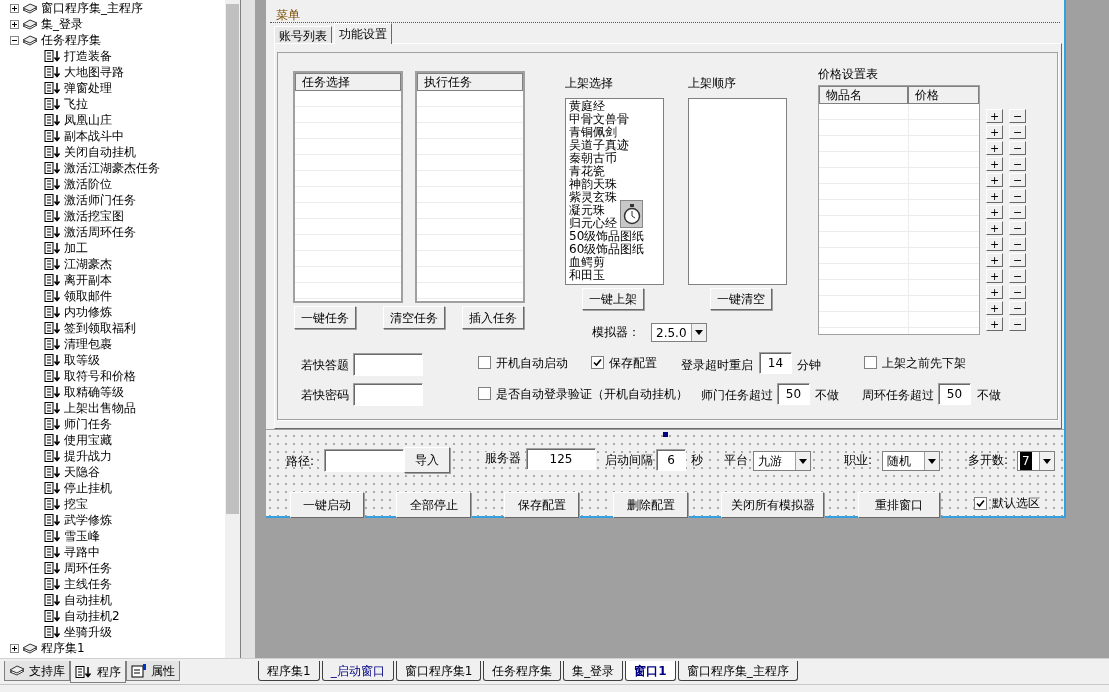  What do you see at coordinates (88, 456) in the screenshot?
I see `tree-item: 提升战力` at bounding box center [88, 456].